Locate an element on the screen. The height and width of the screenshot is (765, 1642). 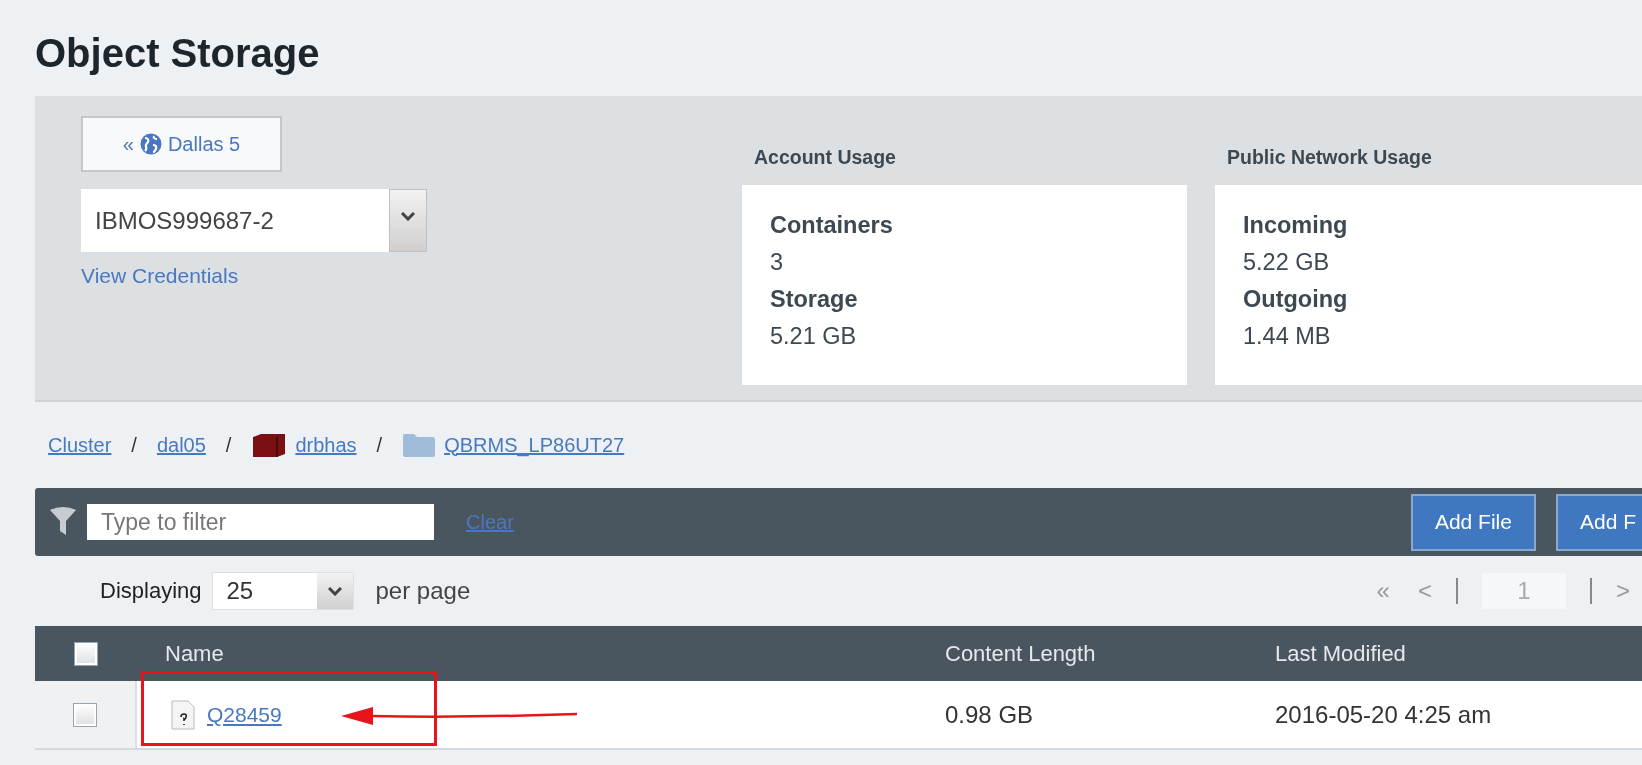
first-page-button: « is located at coordinates (1383, 591).